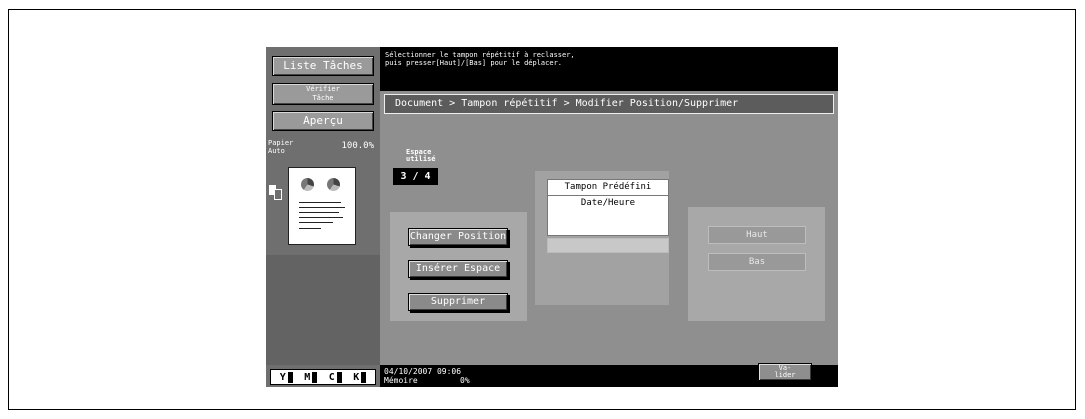 The height and width of the screenshot is (419, 1085). I want to click on validate-button: Va- lider, so click(785, 372).